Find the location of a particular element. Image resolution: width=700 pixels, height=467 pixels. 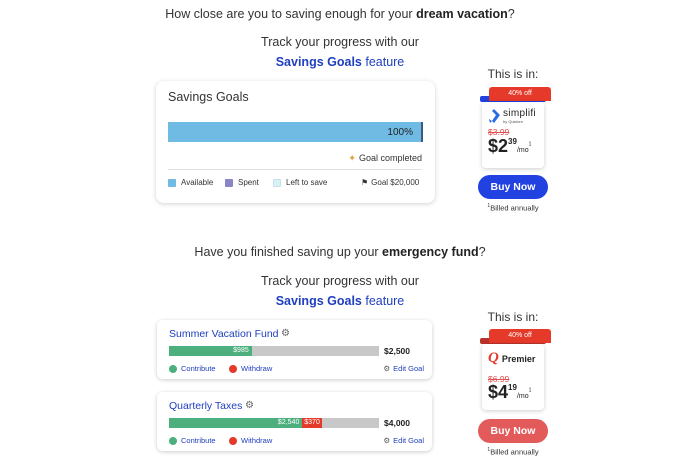

goal-progress-bar: $985 is located at coordinates (274, 351).